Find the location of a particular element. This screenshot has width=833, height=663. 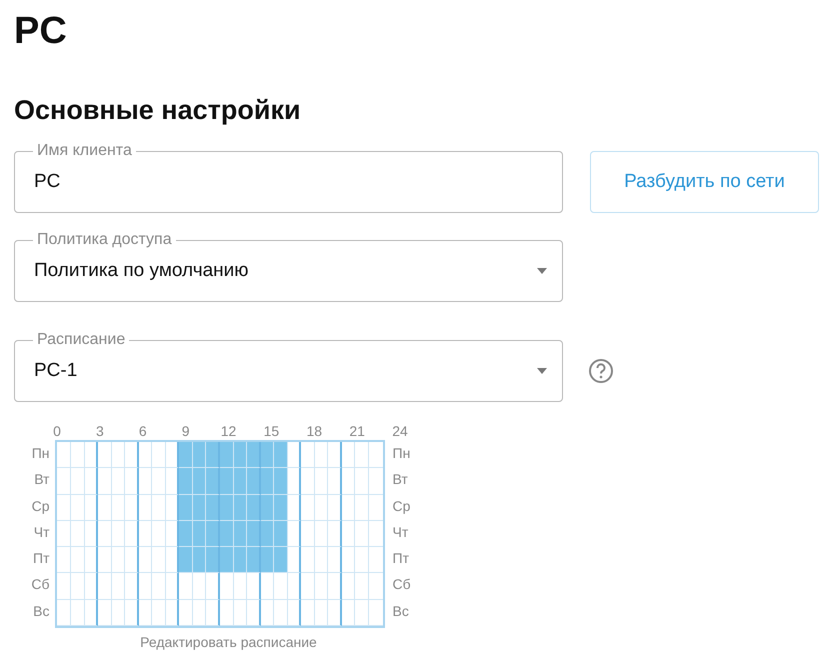

hour-label: 18 is located at coordinates (314, 431).